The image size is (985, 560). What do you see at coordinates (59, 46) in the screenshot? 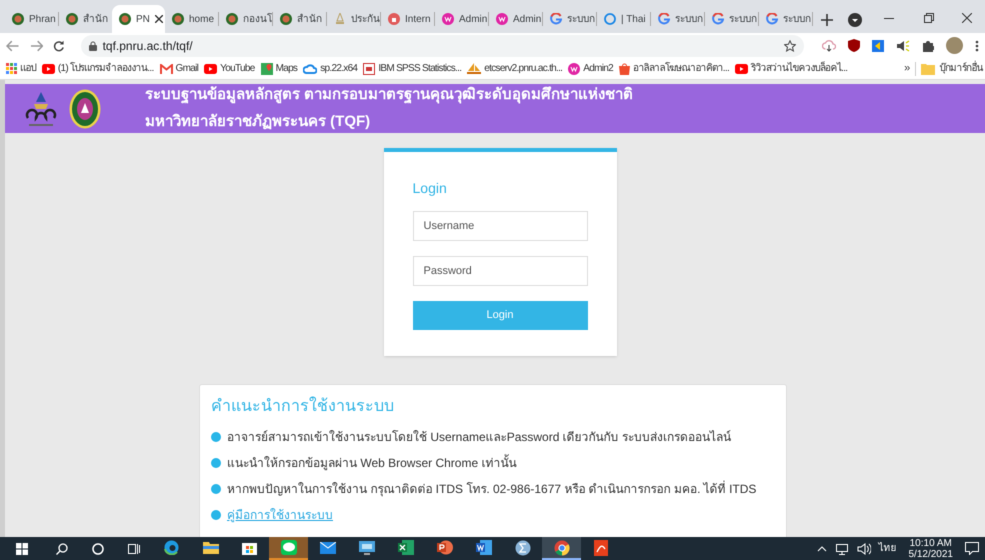
I see `reload-icon` at bounding box center [59, 46].